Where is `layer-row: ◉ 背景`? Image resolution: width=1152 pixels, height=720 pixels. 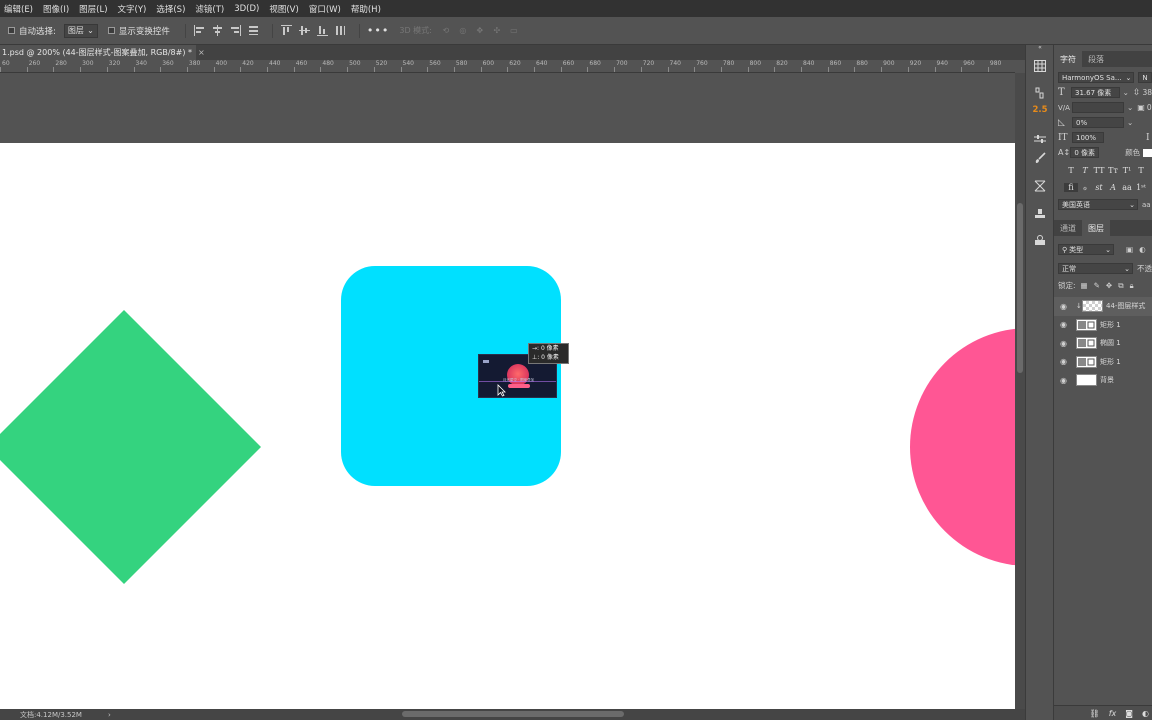
layer-row: ◉ 背景 is located at coordinates (1103, 380).